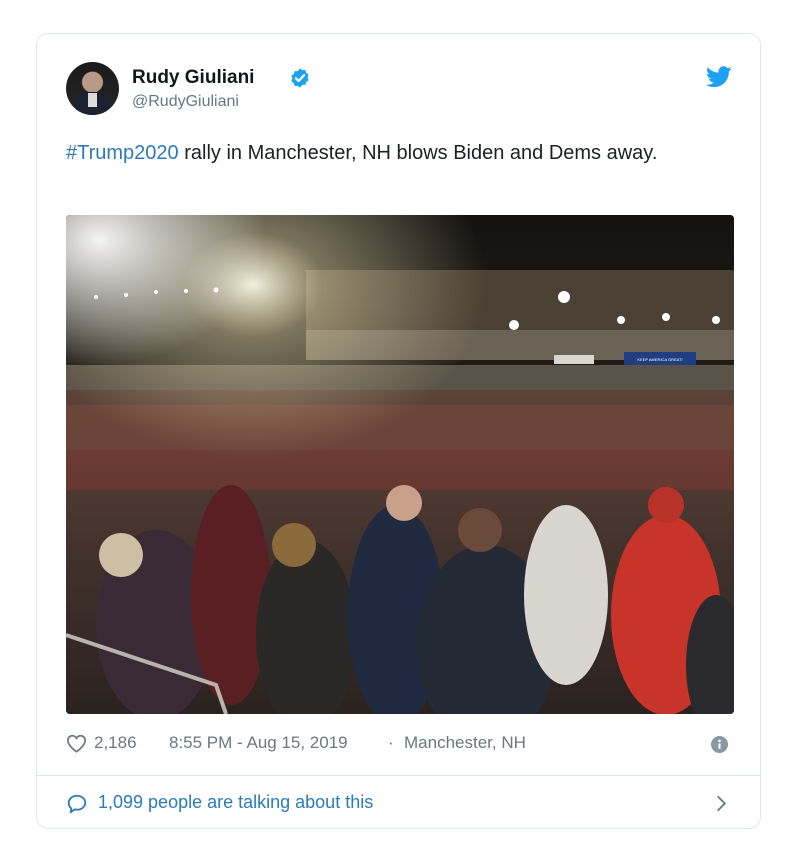 The width and height of the screenshot is (799, 865). Describe the element at coordinates (719, 77) in the screenshot. I see `twitter-bird-icon` at that location.